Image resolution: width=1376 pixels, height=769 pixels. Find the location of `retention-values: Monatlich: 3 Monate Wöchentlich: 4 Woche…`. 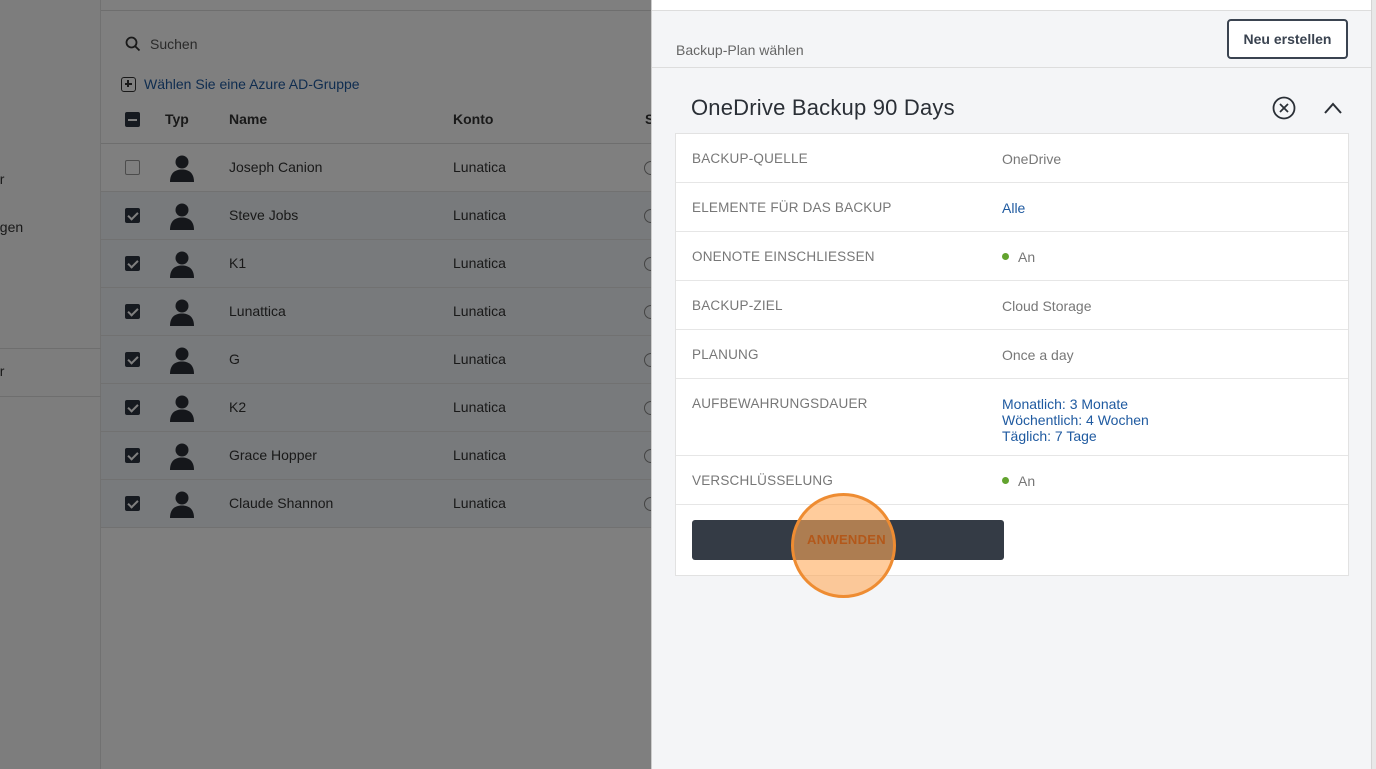

retention-values: Monatlich: 3 Monate Wöchentlich: 4 Woche… is located at coordinates (1075, 420).